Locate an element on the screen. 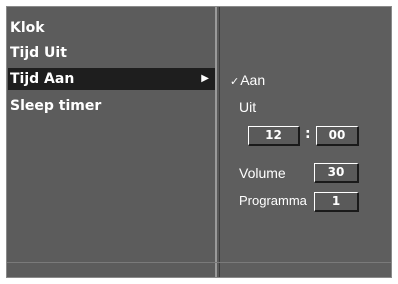 The image size is (398, 284). program-field: 1 is located at coordinates (336, 202).